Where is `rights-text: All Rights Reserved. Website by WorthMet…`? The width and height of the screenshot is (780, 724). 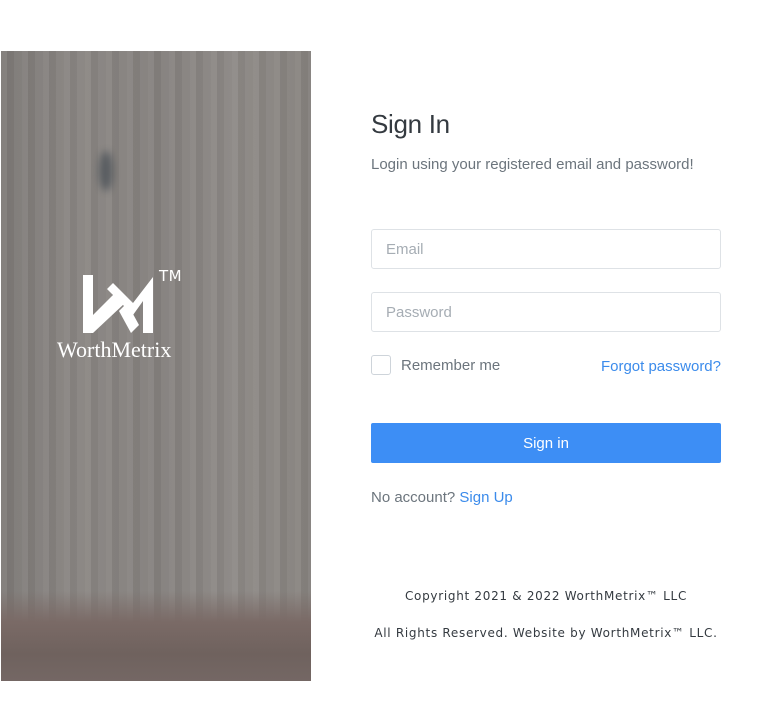 rights-text: All Rights Reserved. Website by WorthMet… is located at coordinates (546, 633).